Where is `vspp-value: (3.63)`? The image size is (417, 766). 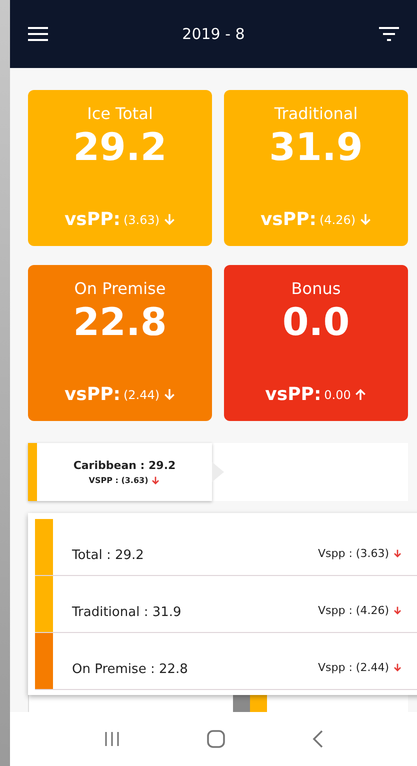 vspp-value: (3.63) is located at coordinates (141, 219).